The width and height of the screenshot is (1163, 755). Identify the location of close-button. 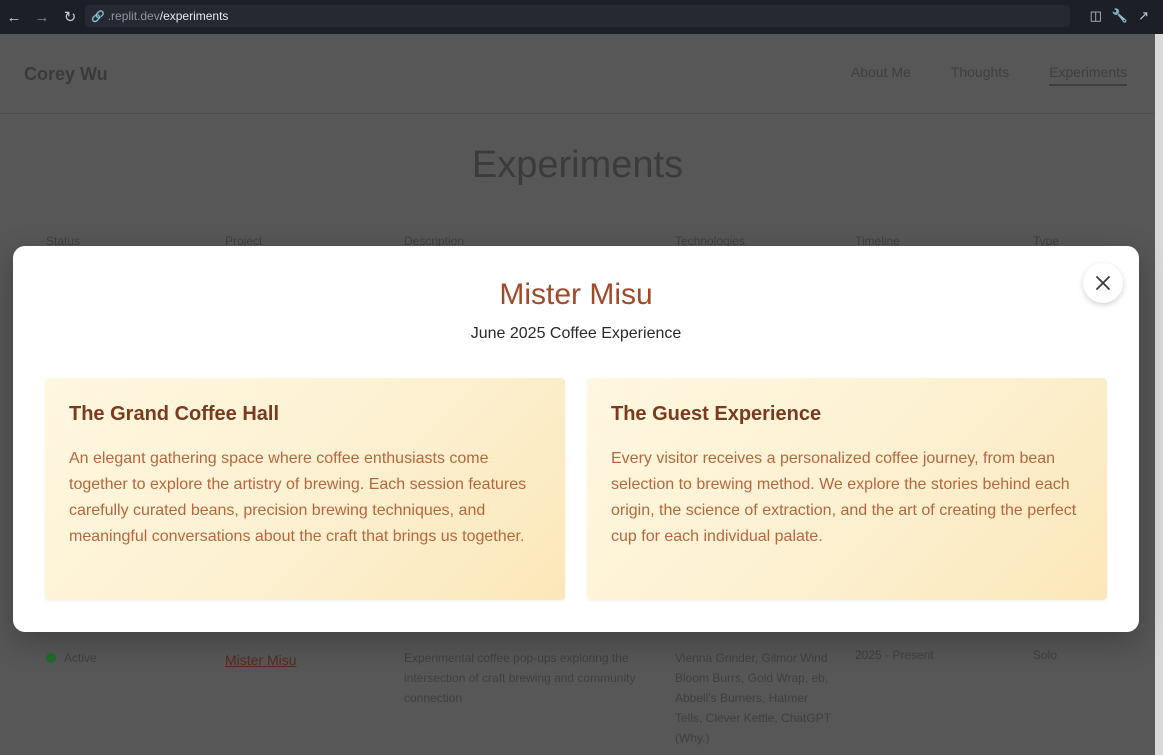
(1103, 283).